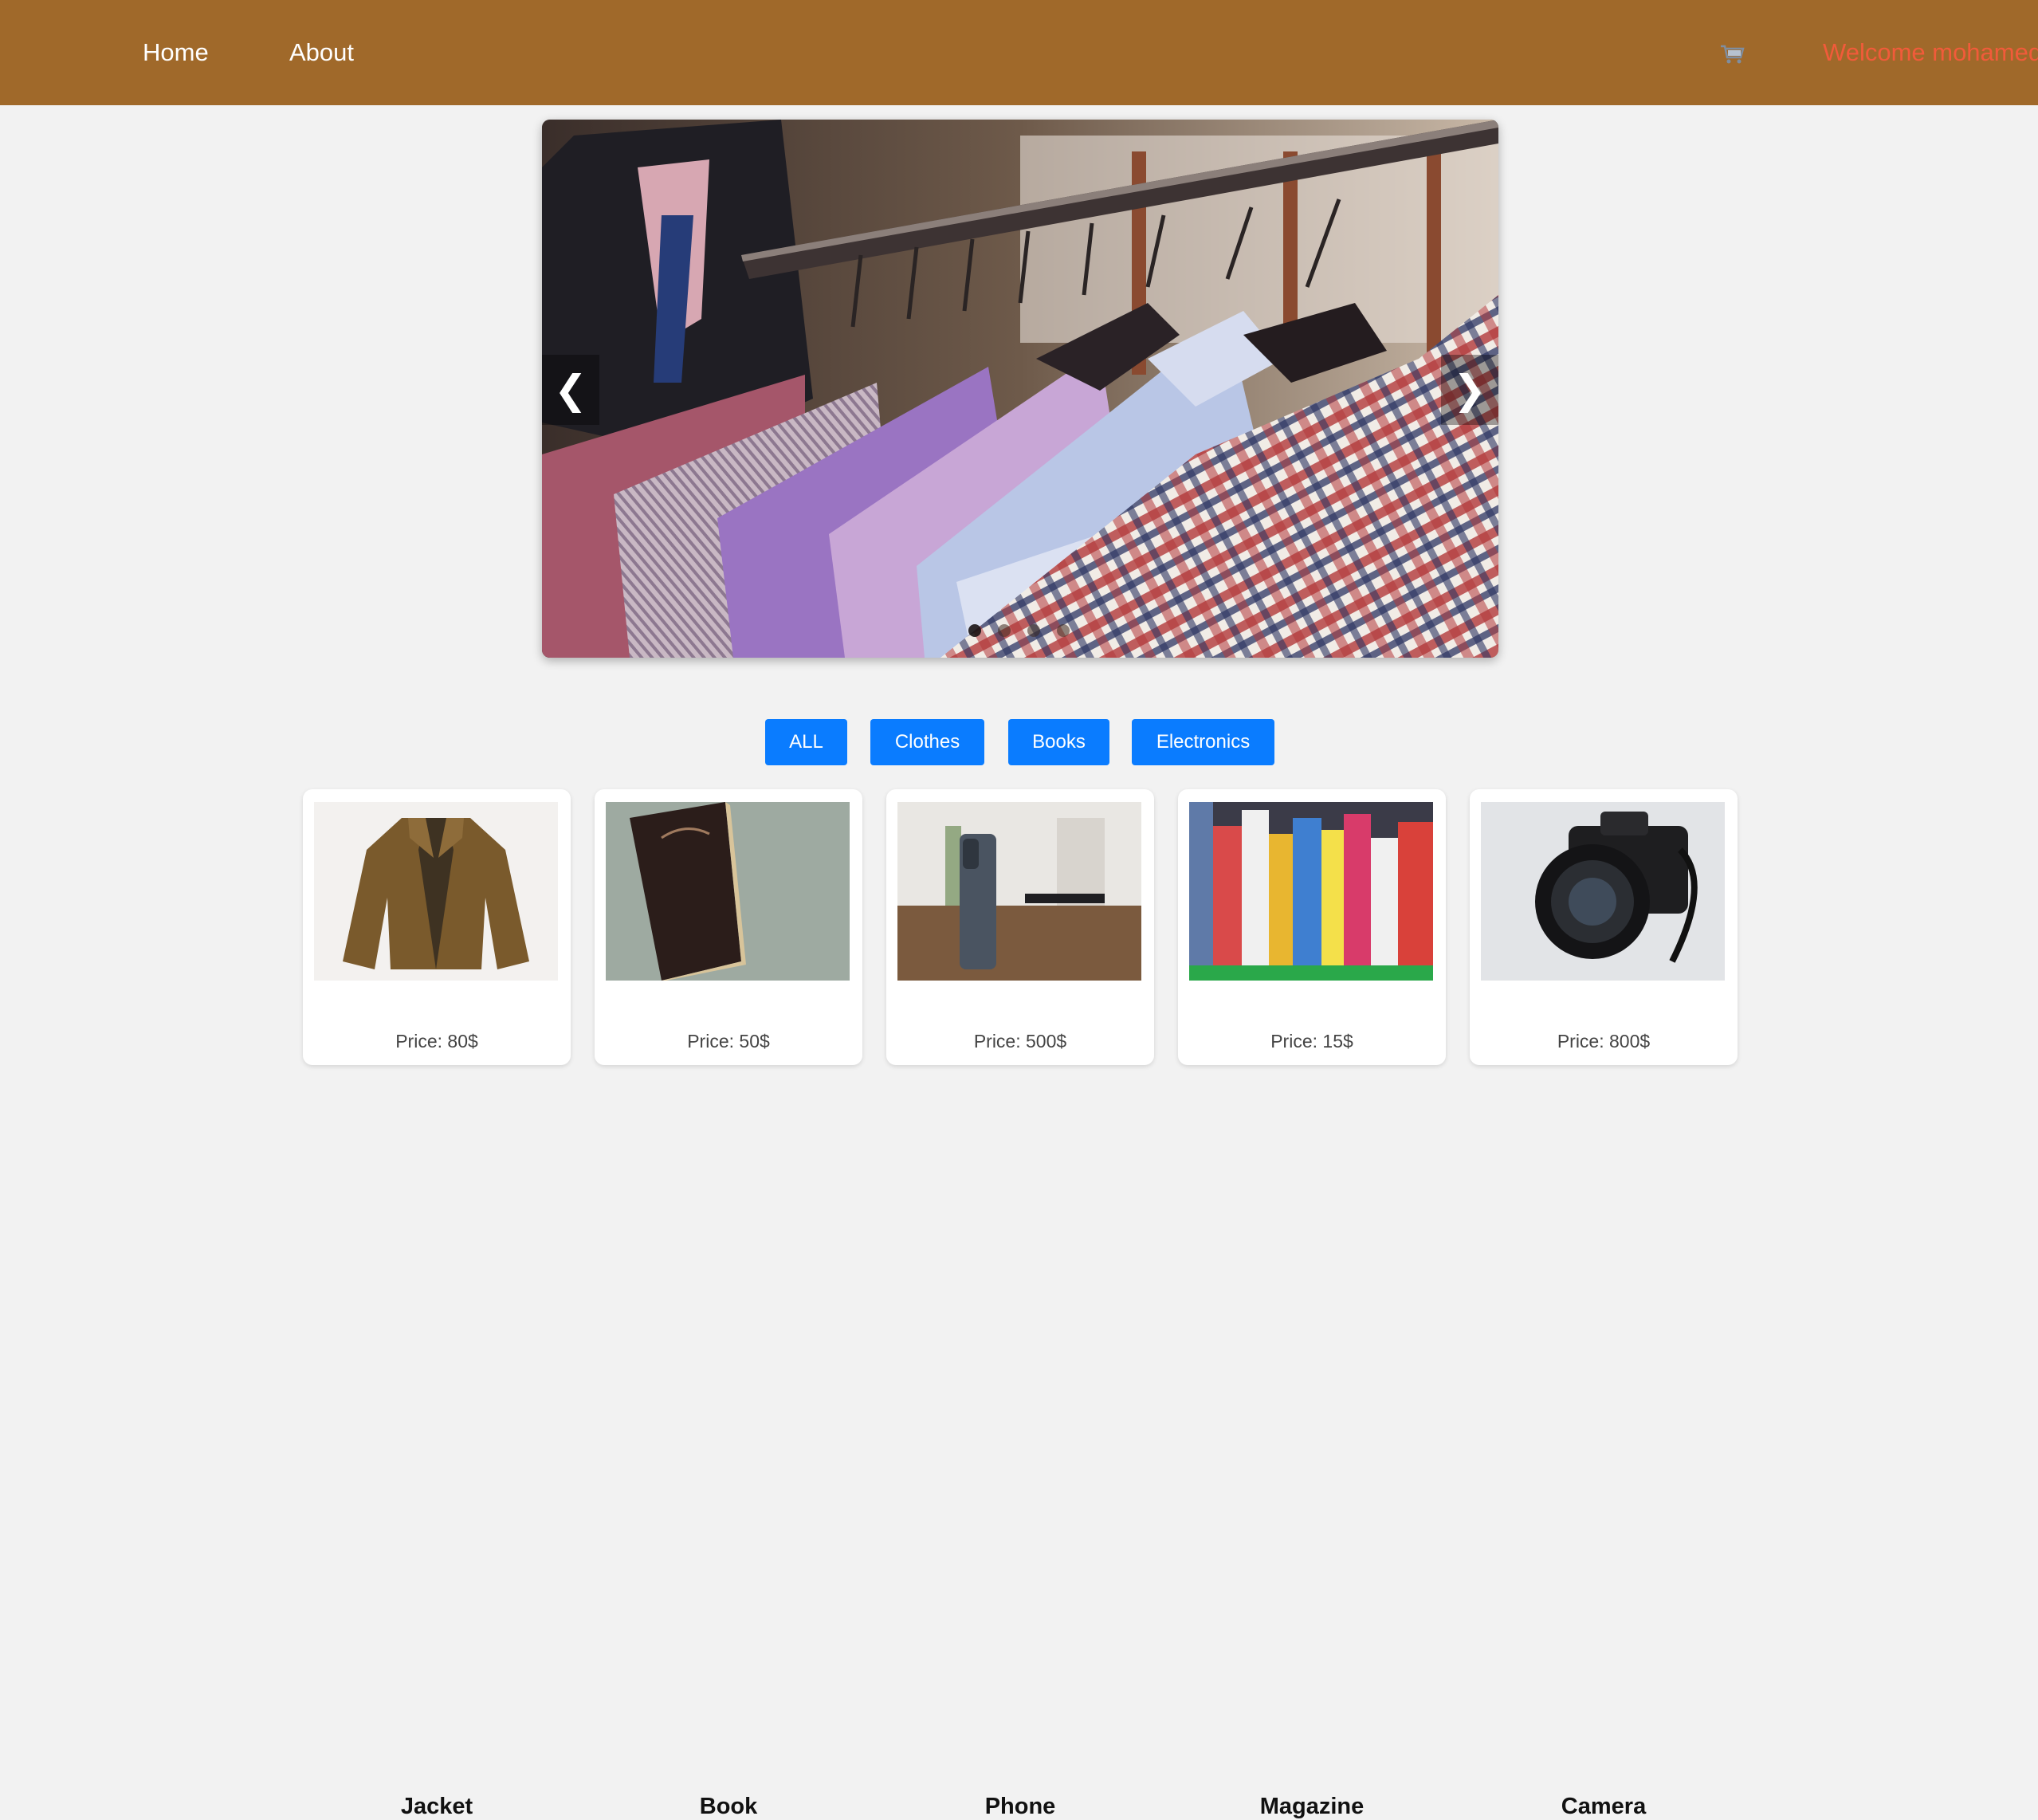 This screenshot has height=1820, width=2038. I want to click on top-navbar: Home About Welcome mohamed, so click(1019, 52).